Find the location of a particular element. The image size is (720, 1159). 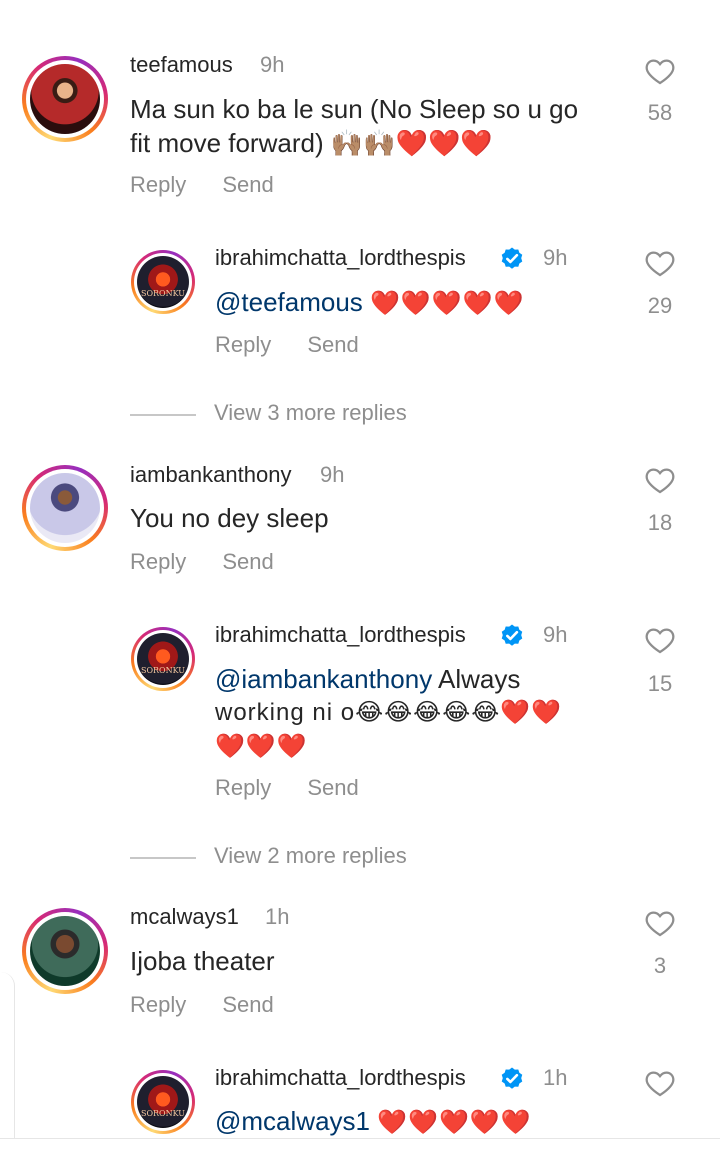

comment-text: You no dey sleep is located at coordinates (229, 518).